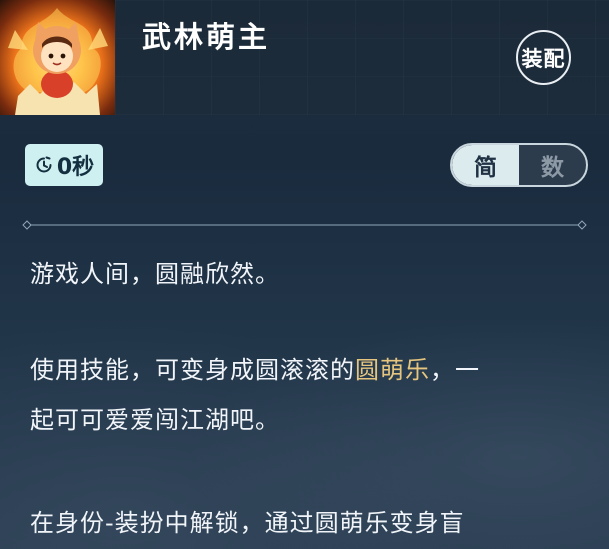 Image resolution: width=609 pixels, height=549 pixels. Describe the element at coordinates (304, 225) in the screenshot. I see `section-divider` at that location.